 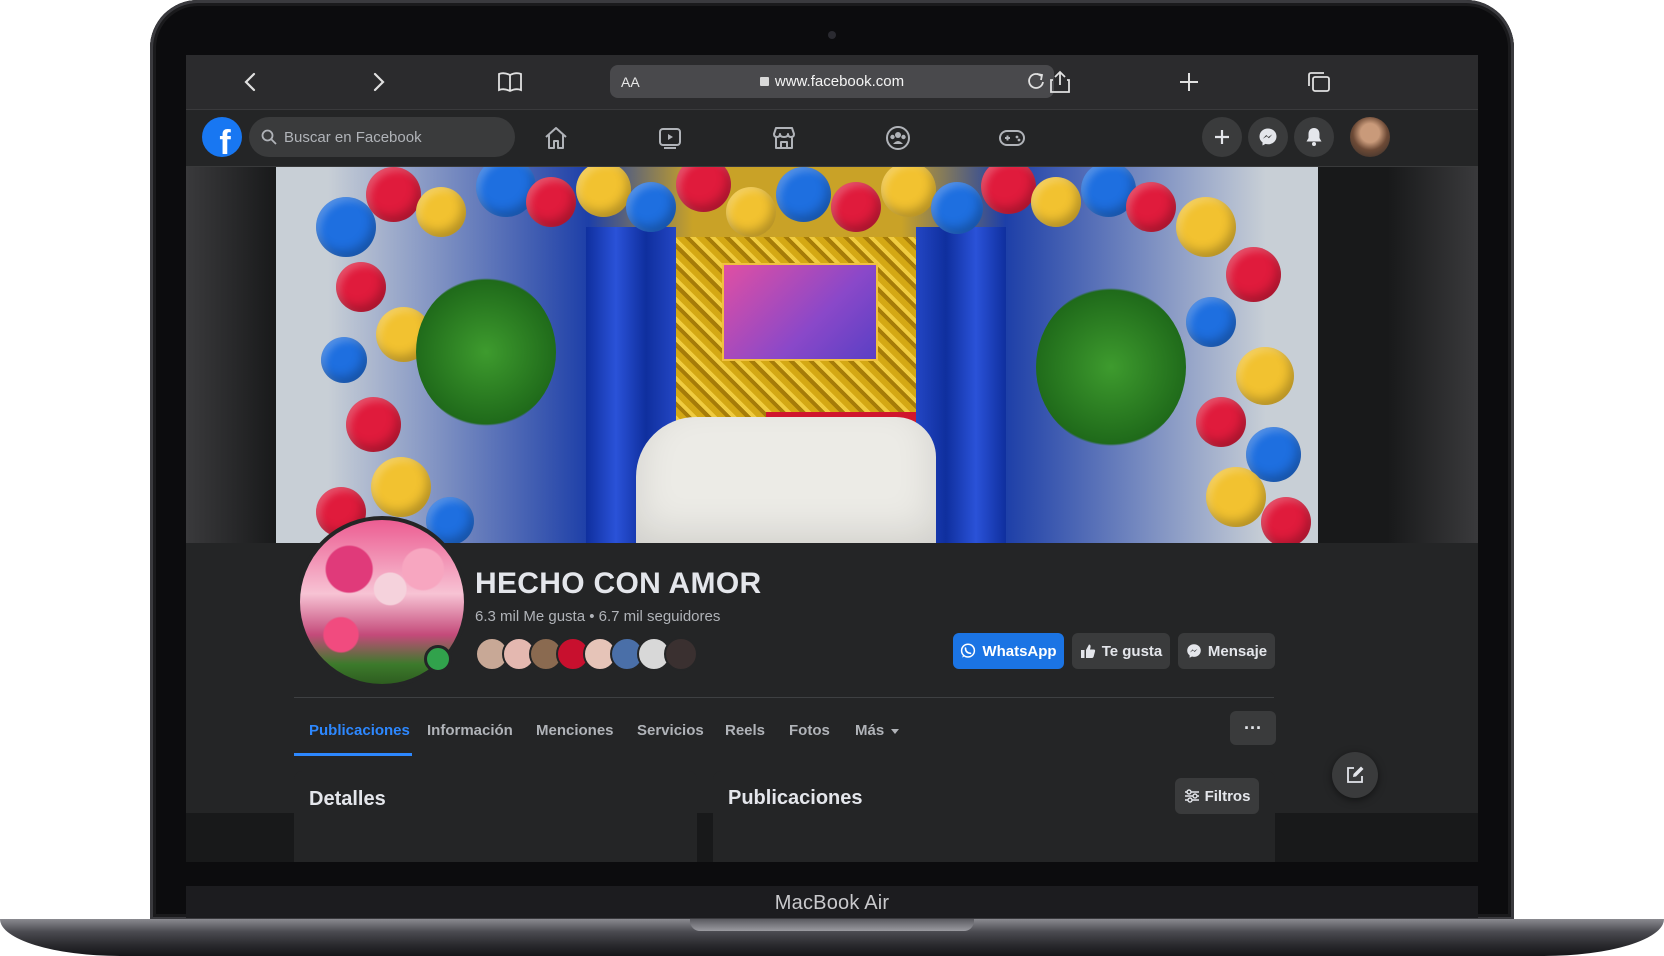 I want to click on whatsapp-label: WhatsApp, so click(x=1019, y=651).